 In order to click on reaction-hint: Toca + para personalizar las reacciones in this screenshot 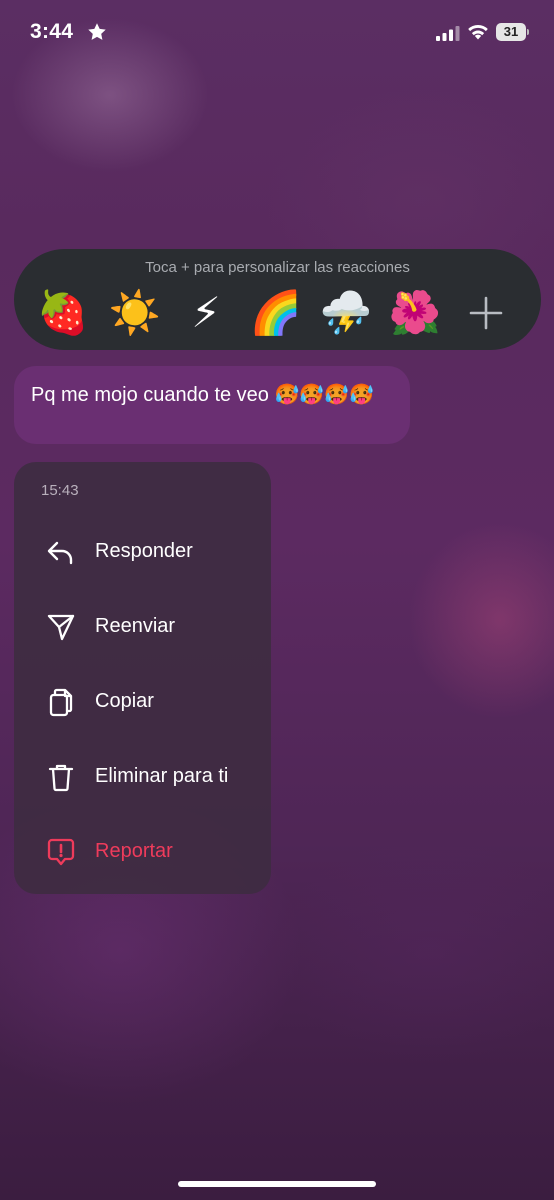, I will do `click(277, 267)`.